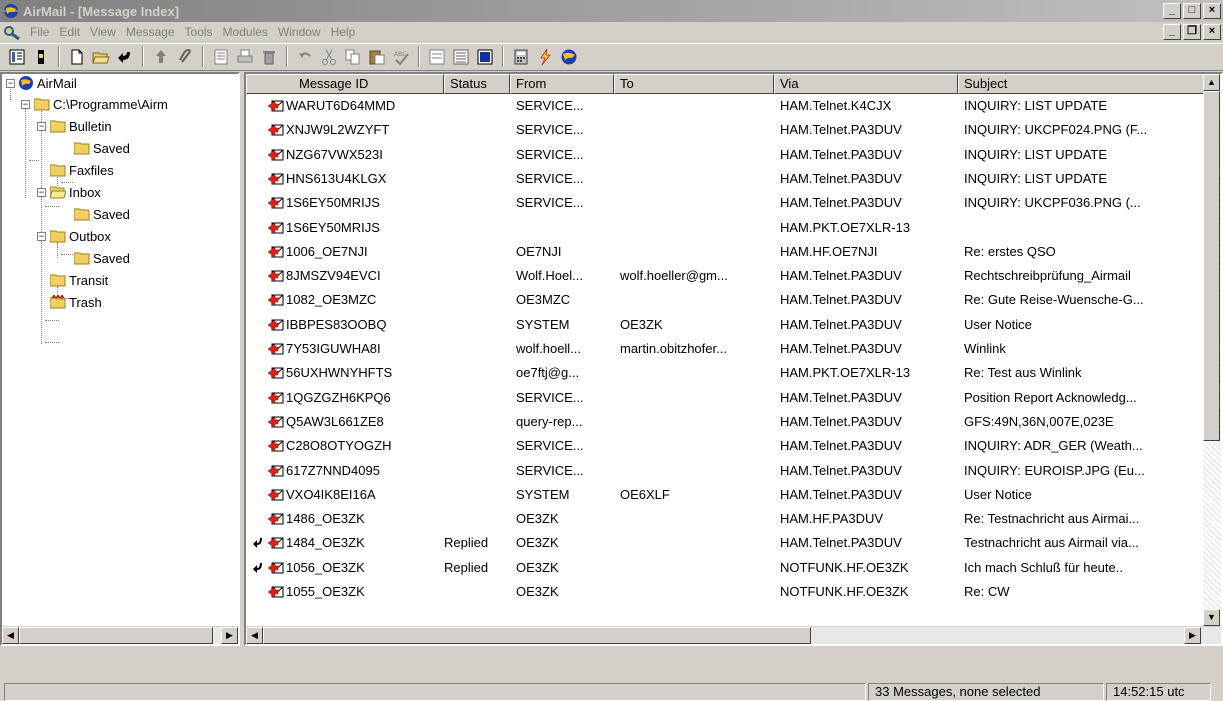 The width and height of the screenshot is (1223, 701). Describe the element at coordinates (245, 57) in the screenshot. I see `print-icon` at that location.